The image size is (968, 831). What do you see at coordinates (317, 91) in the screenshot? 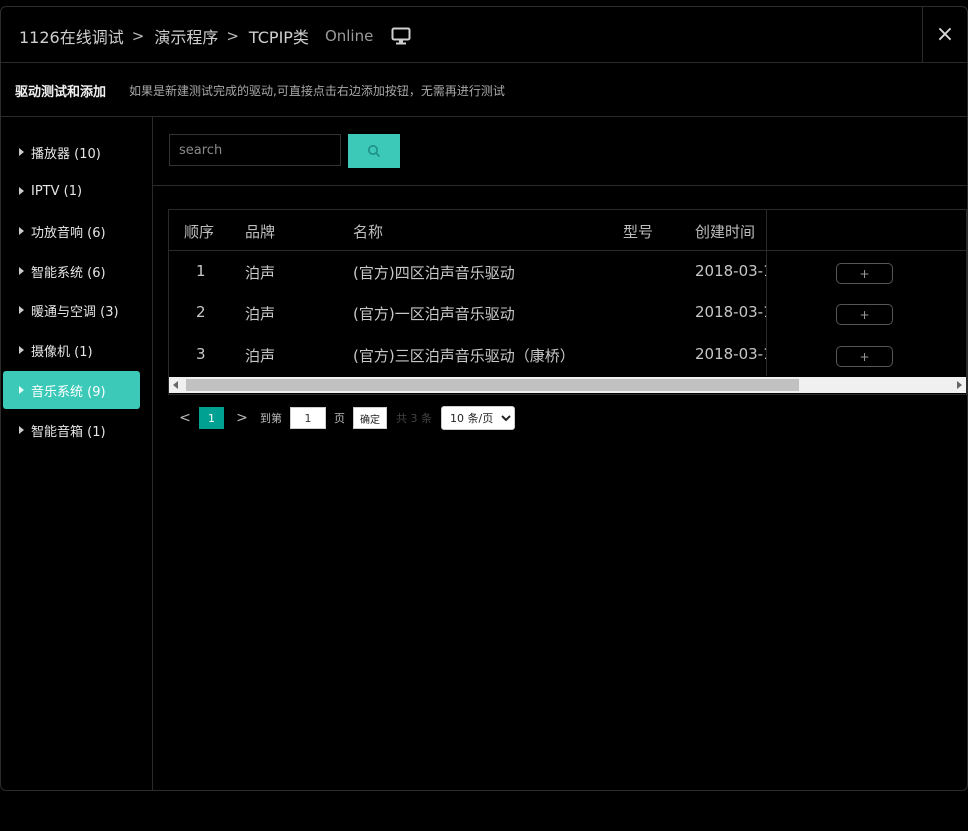
I see `section-tip: 如果是新建测试完成的驱动,可直接点击右边添加按钮，无需再进行测试` at bounding box center [317, 91].